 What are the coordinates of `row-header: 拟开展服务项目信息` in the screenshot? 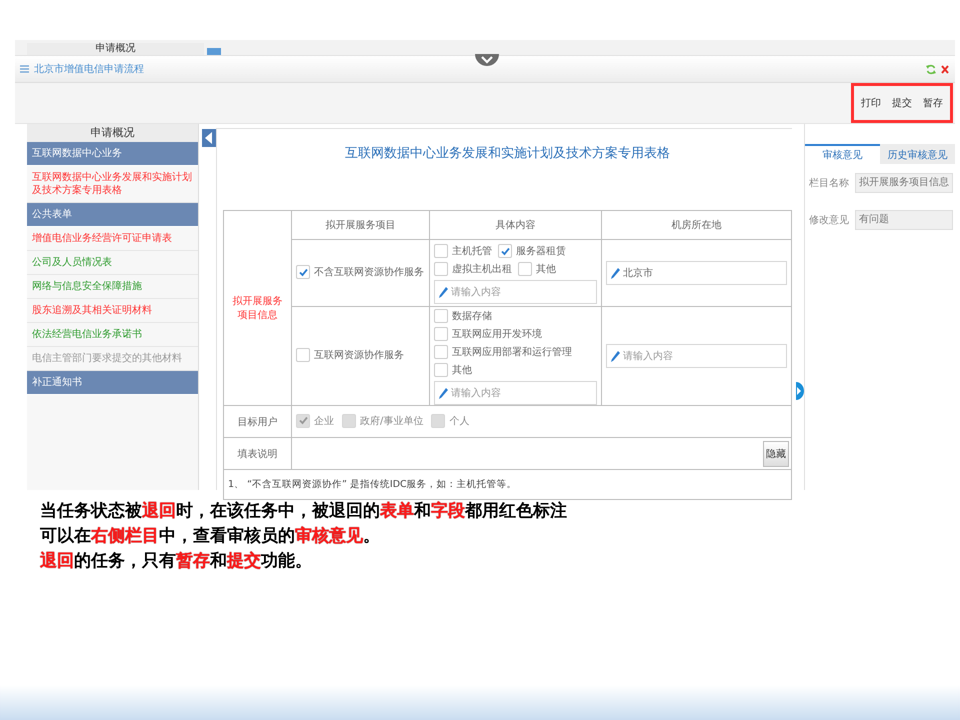 It's located at (258, 308).